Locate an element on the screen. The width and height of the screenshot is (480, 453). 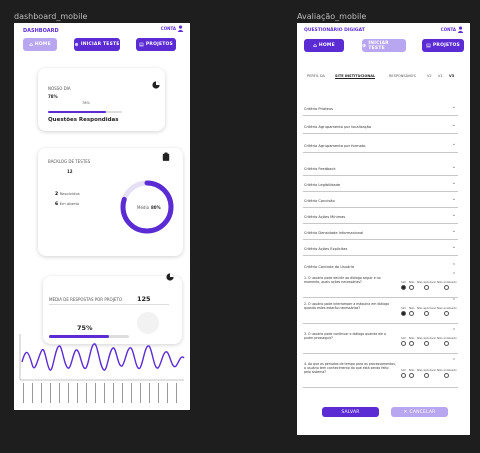
close-icon: ✕ is located at coordinates (405, 412).